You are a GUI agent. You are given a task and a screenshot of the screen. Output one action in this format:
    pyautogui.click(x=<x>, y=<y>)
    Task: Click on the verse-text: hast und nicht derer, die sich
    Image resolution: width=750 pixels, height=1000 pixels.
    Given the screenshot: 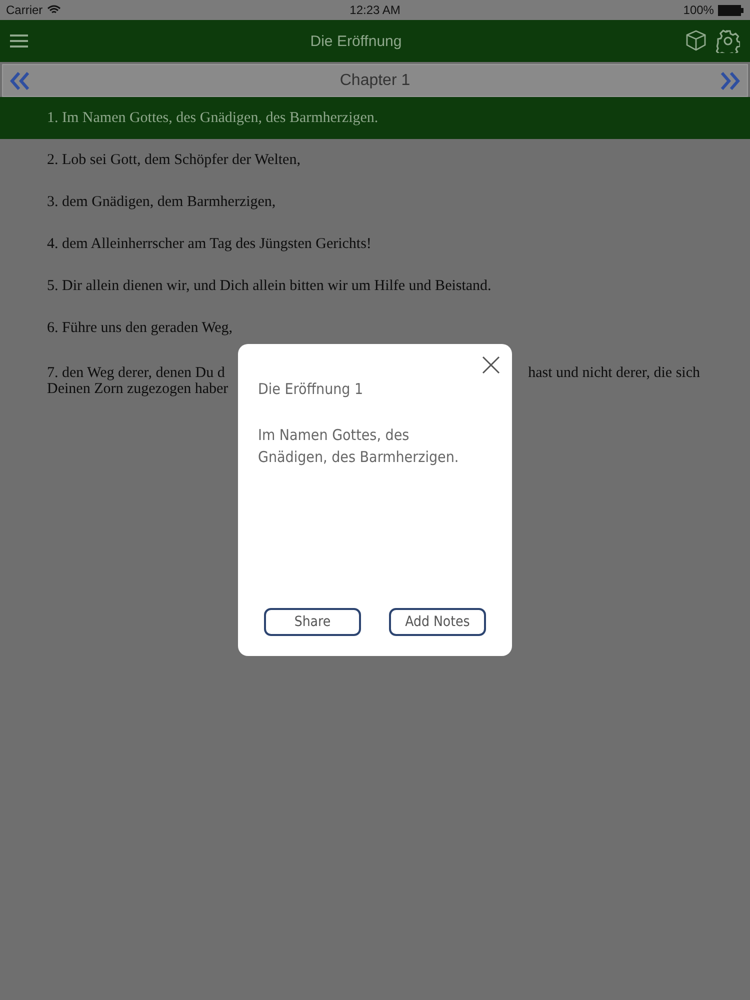 What is the action you would take?
    pyautogui.click(x=614, y=373)
    